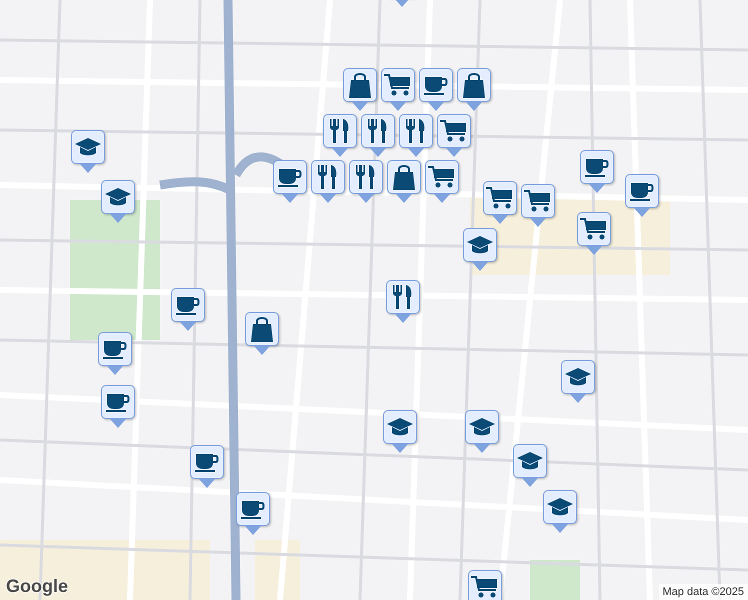  What do you see at coordinates (37, 586) in the screenshot?
I see `google-logo: Google` at bounding box center [37, 586].